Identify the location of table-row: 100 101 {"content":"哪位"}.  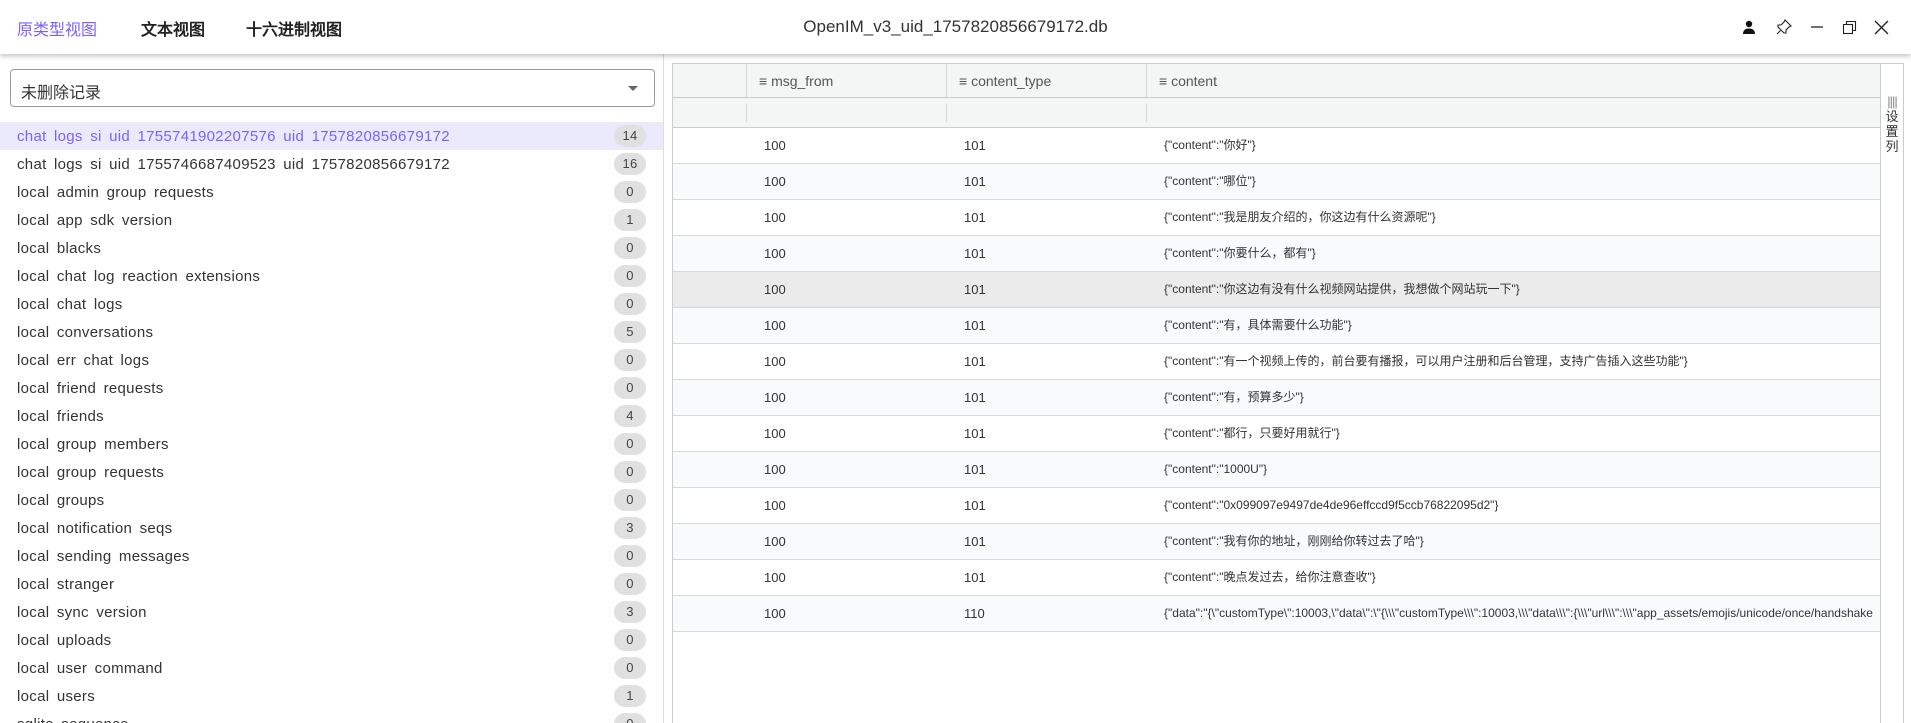
(1277, 182).